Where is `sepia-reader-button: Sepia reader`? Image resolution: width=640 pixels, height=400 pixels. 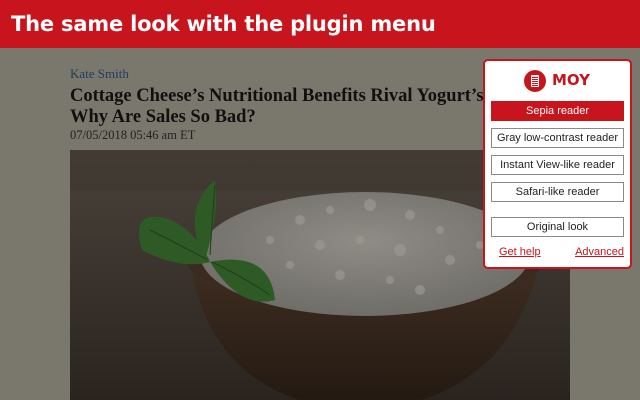
sepia-reader-button: Sepia reader is located at coordinates (557, 111).